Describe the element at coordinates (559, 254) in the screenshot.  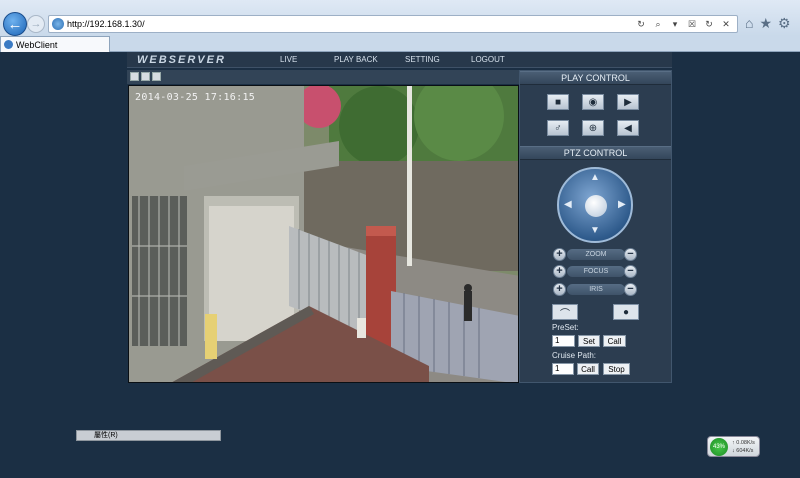
I see `zoom-in-button: +` at that location.